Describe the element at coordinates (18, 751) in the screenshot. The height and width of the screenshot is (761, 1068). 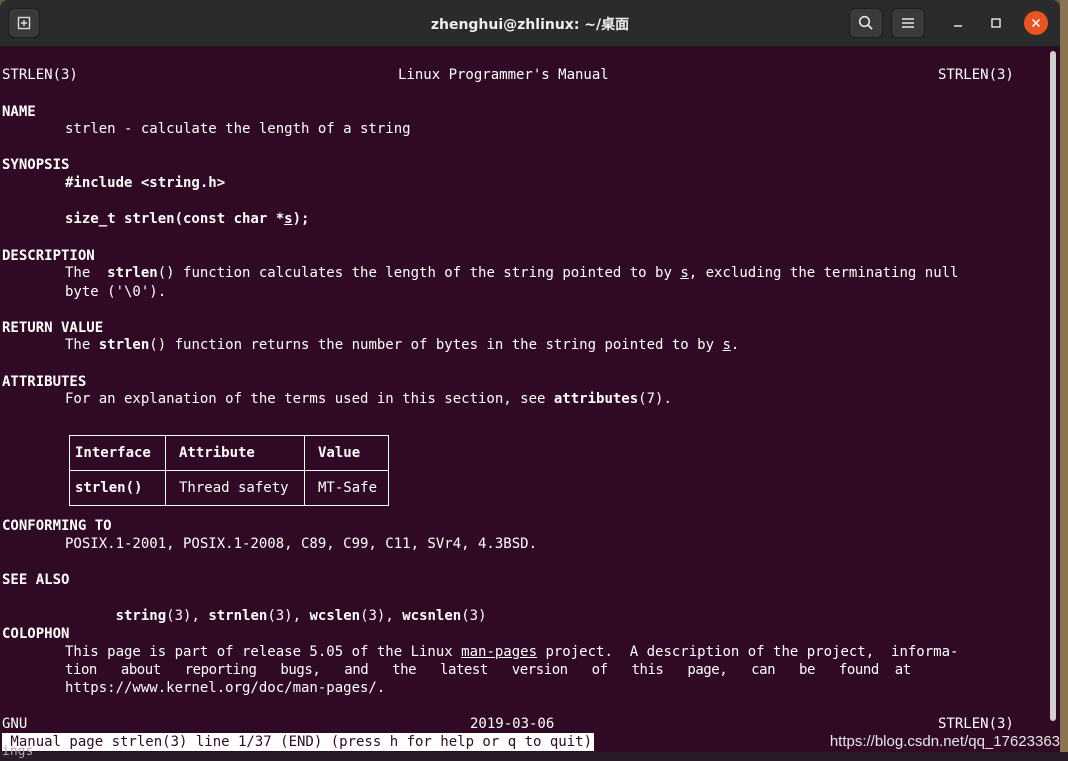
I see `underlying-window-text: ings` at that location.